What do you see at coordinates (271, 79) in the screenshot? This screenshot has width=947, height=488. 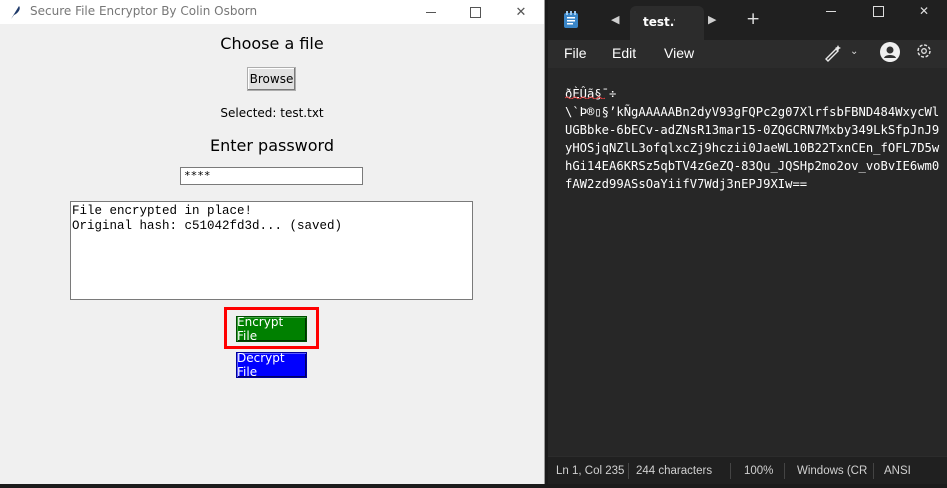 I see `browse-button: Browse` at bounding box center [271, 79].